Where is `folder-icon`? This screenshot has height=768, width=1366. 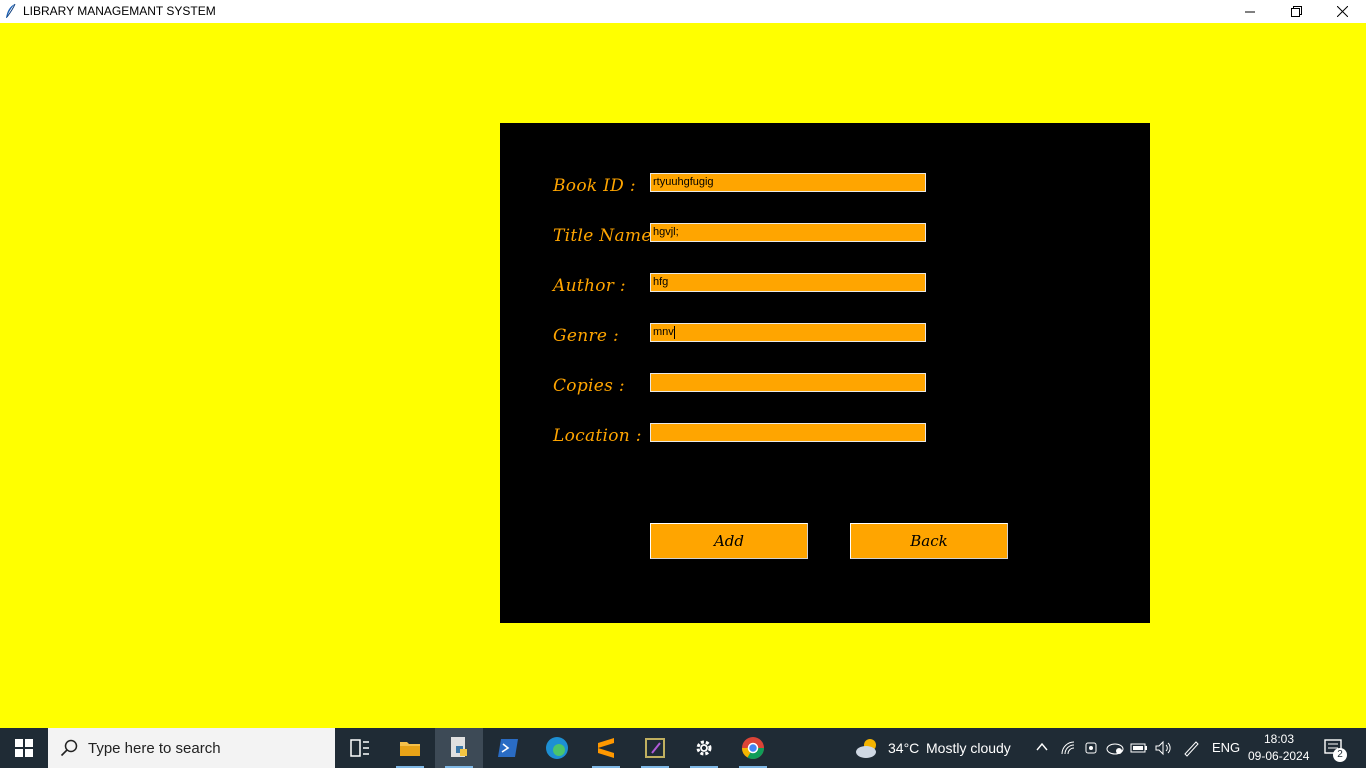
folder-icon is located at coordinates (410, 749).